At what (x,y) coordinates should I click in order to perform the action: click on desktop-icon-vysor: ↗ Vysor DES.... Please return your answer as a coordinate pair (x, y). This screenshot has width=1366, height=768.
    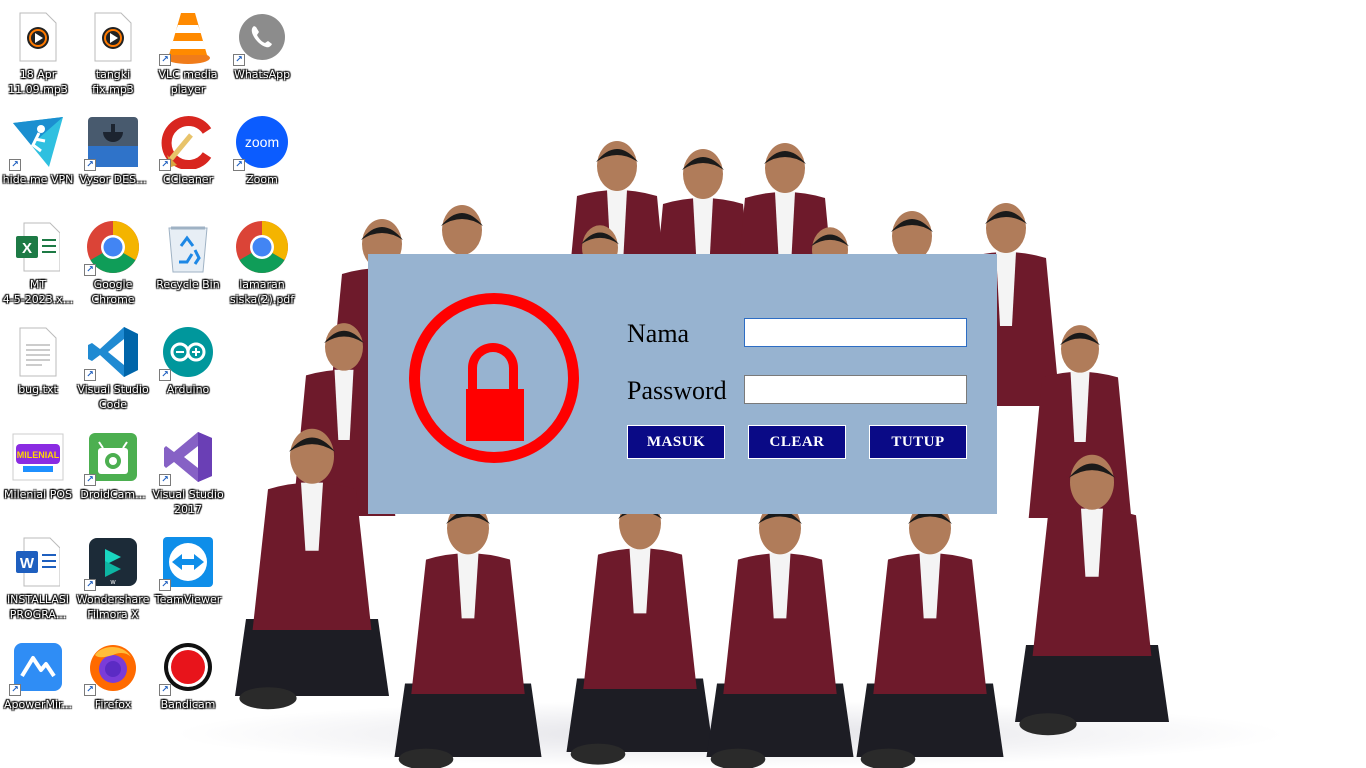
    Looking at the image, I should click on (113, 159).